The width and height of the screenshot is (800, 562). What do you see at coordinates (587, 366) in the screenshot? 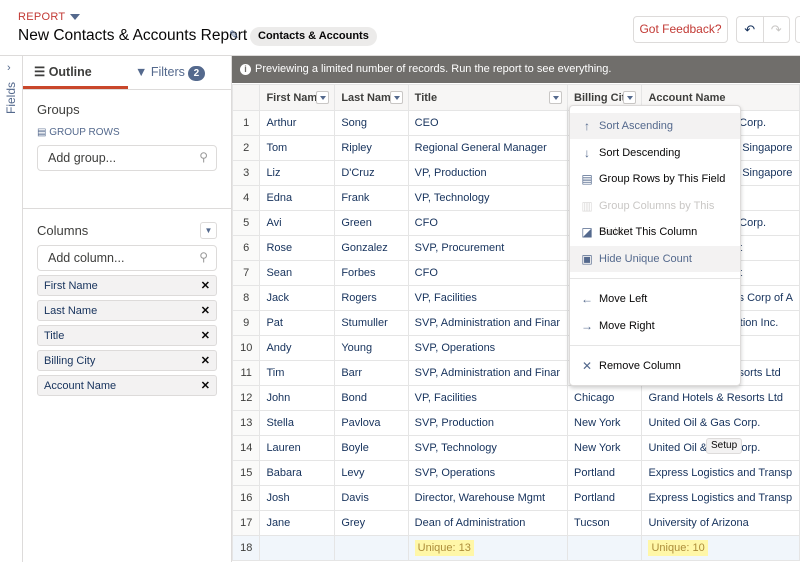
I see `close-icon: ✕` at bounding box center [587, 366].